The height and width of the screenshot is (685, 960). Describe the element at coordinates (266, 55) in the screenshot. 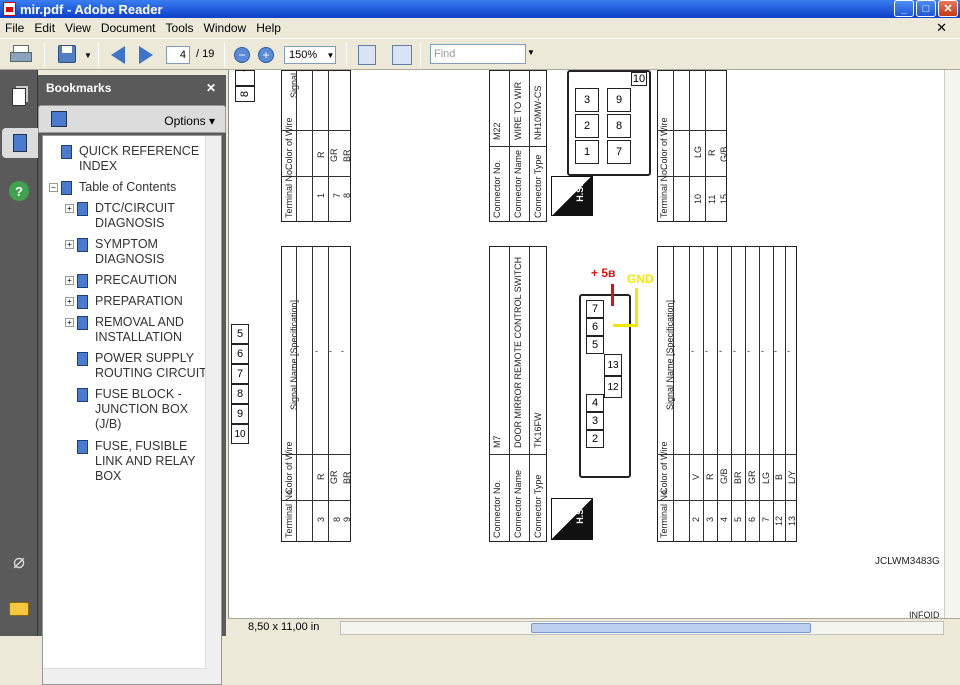

I see `zoom-in-icon: +` at that location.